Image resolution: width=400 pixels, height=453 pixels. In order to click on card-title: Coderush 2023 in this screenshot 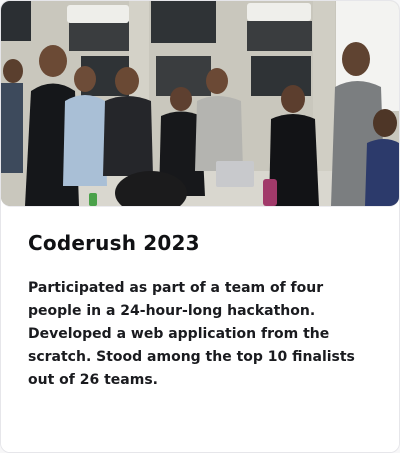, I will do `click(114, 243)`.